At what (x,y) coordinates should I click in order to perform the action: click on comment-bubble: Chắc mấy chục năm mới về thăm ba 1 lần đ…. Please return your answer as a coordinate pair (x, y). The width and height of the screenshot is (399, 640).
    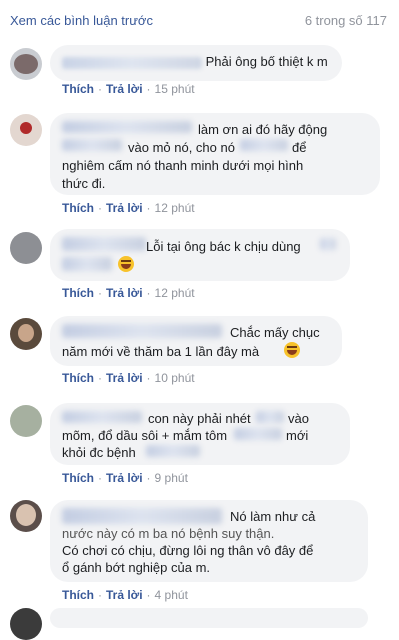
    Looking at the image, I should click on (196, 341).